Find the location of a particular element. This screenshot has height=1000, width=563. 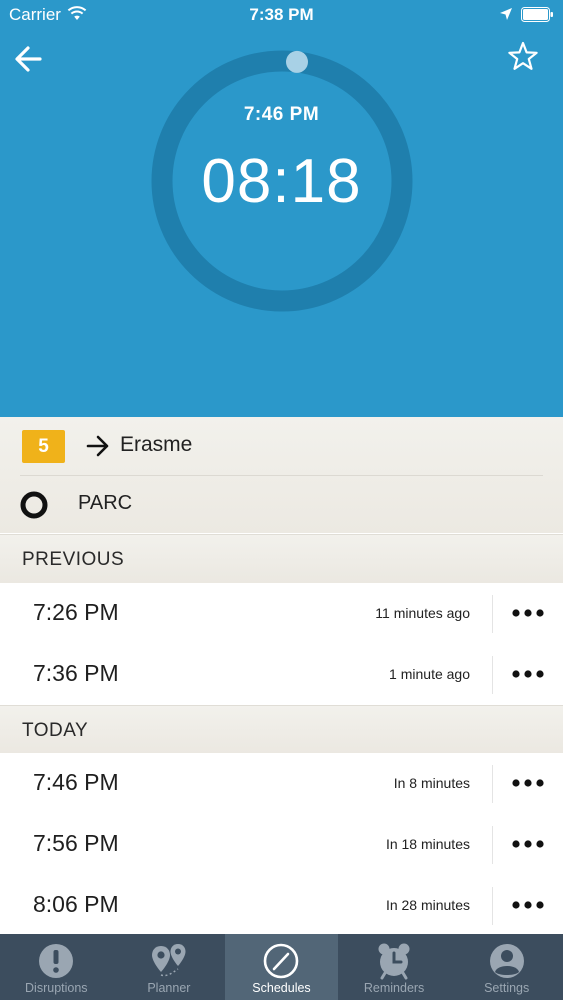

clock-dial-icon is located at coordinates (281, 961).